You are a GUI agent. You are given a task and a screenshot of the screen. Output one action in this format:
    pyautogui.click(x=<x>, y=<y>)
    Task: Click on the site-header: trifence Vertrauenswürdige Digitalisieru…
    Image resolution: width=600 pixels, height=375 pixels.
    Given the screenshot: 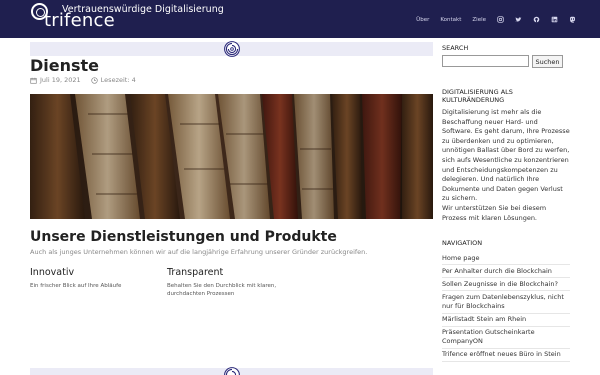 What is the action you would take?
    pyautogui.click(x=300, y=19)
    